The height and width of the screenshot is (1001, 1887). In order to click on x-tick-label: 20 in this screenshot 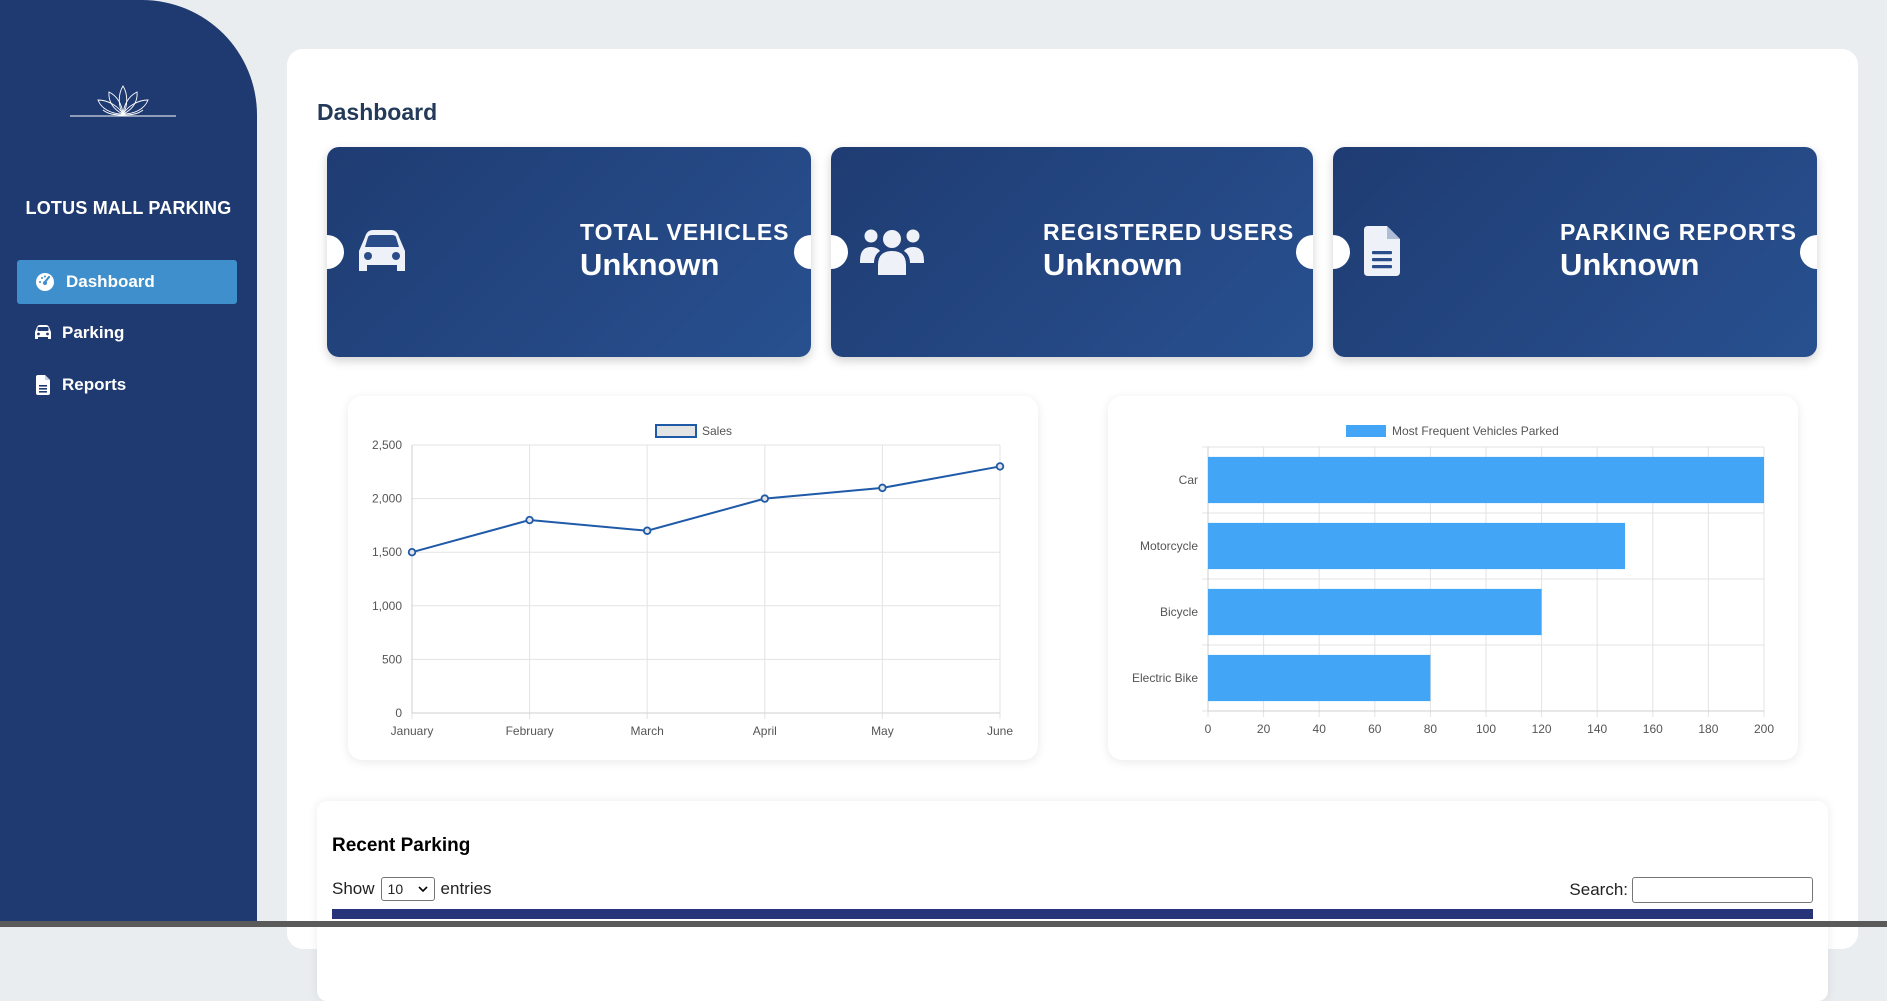, I will do `click(1264, 729)`.